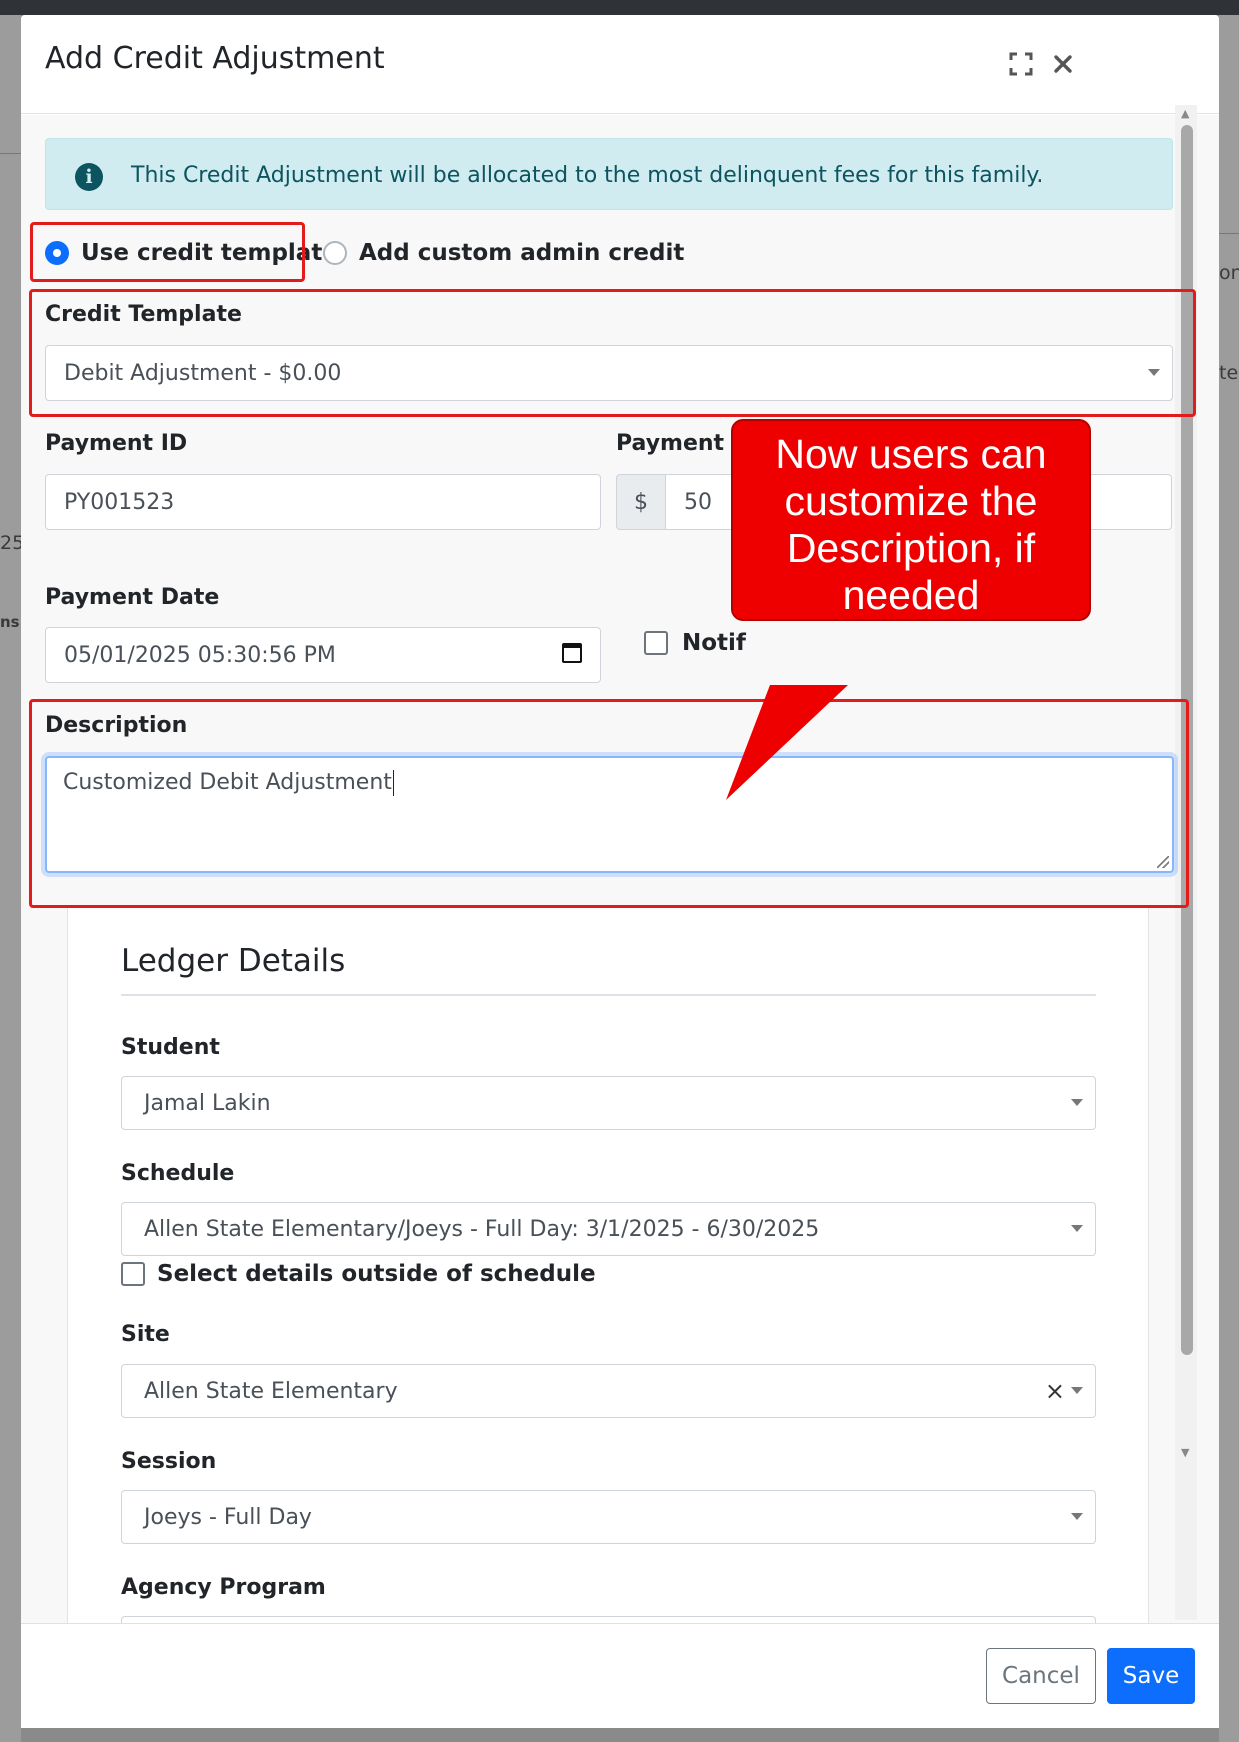 The height and width of the screenshot is (1742, 1239). I want to click on callout-line: needed, so click(911, 595).